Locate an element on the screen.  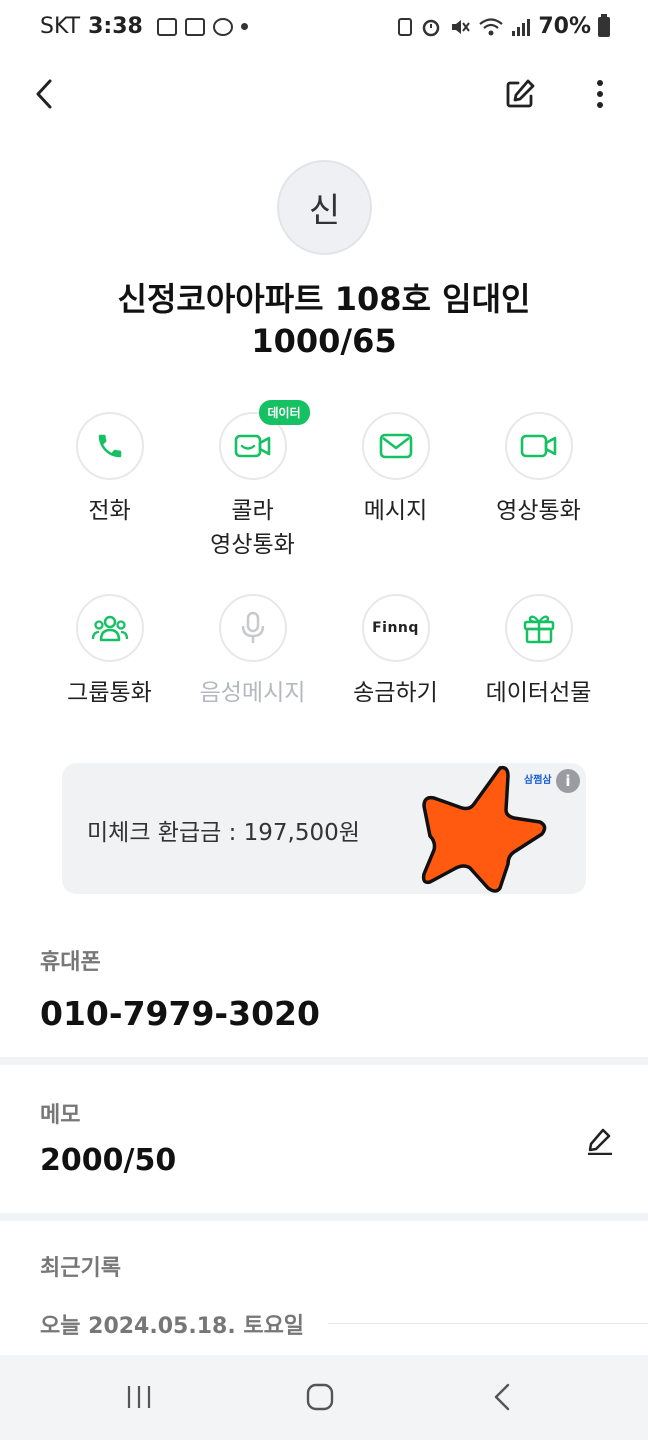
carrier-label: SKT is located at coordinates (60, 26).